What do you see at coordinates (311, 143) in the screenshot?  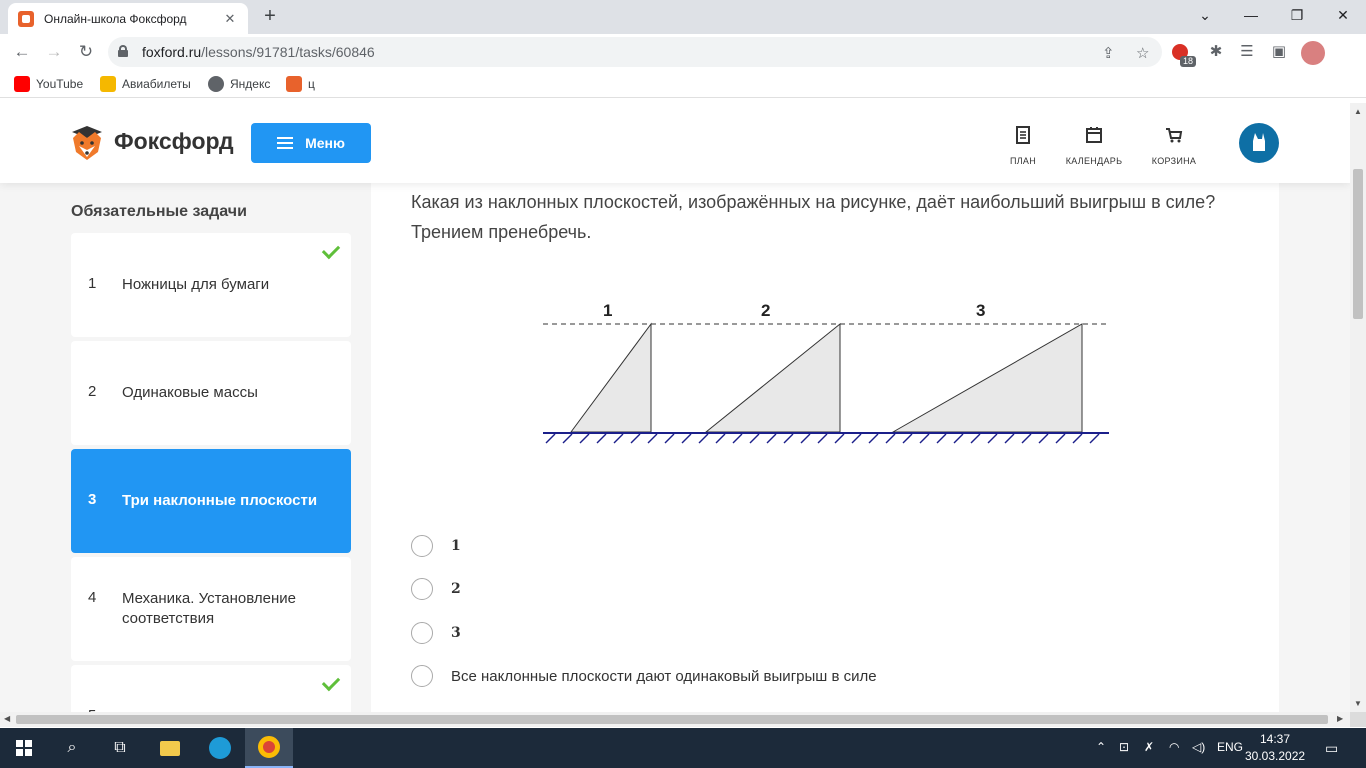 I see `menu-button: Меню` at bounding box center [311, 143].